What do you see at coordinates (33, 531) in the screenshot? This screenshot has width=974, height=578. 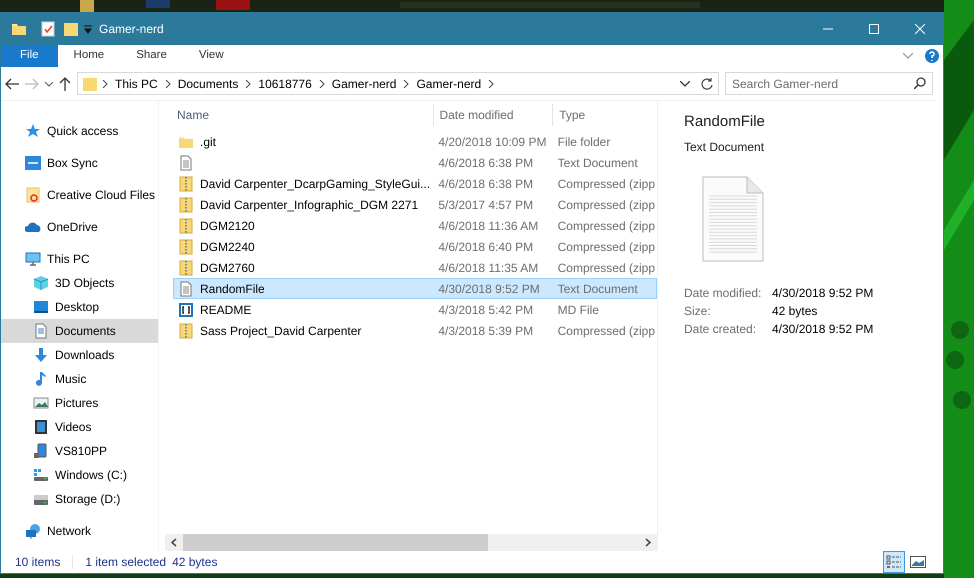 I see `network-icon` at bounding box center [33, 531].